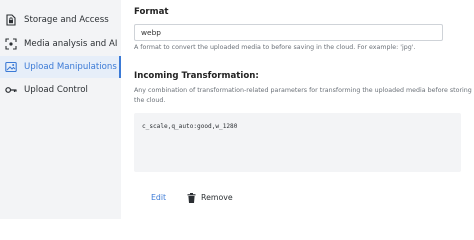  I want to click on remove-label: Remove, so click(217, 197).